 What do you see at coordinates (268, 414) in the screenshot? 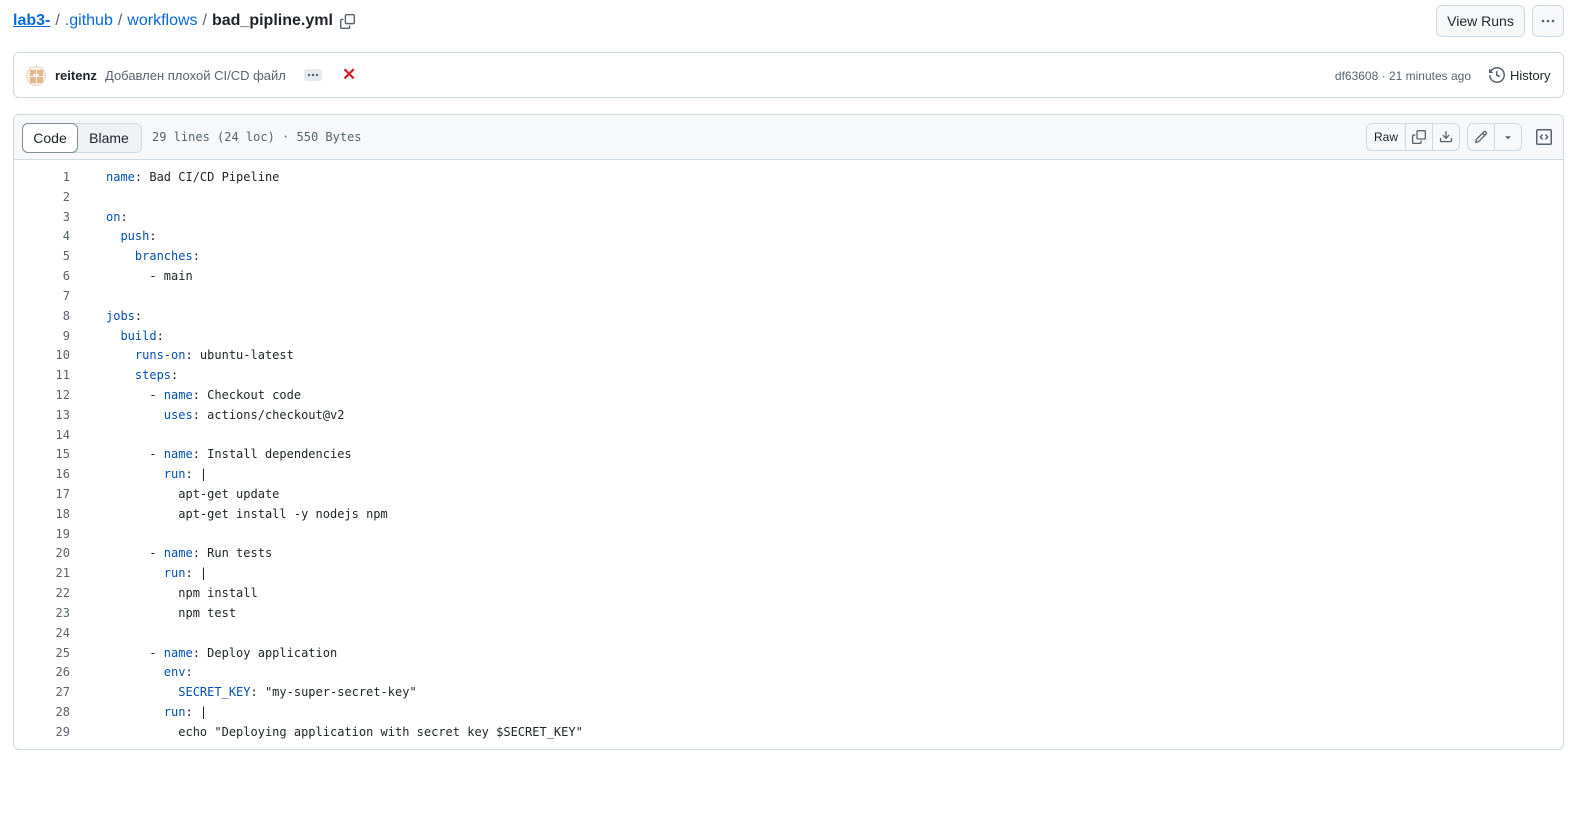
I see `yaml-value: : actions/checkout@v2` at bounding box center [268, 414].